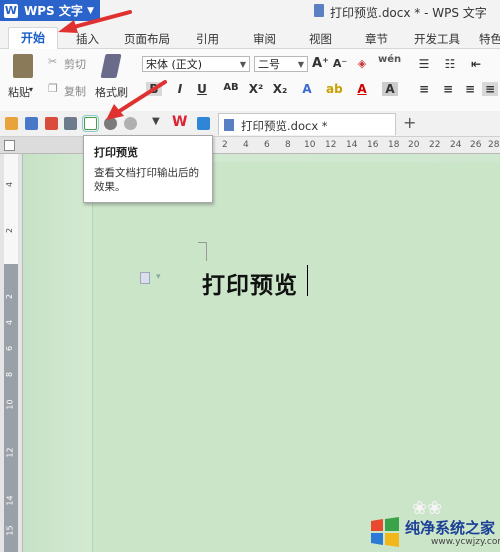  I want to click on watermark-url: www.ycwjzy.com, so click(465, 542).